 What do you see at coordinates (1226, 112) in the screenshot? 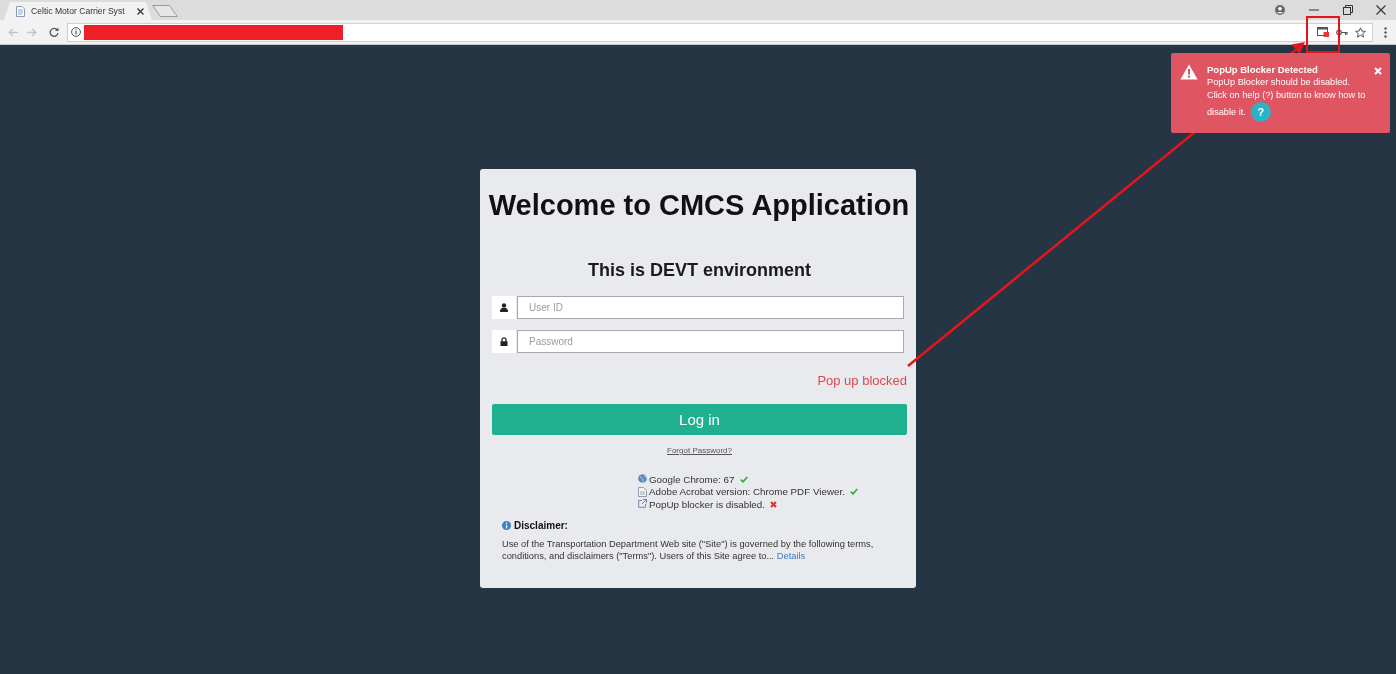
I see `notification-text: disable it.` at bounding box center [1226, 112].